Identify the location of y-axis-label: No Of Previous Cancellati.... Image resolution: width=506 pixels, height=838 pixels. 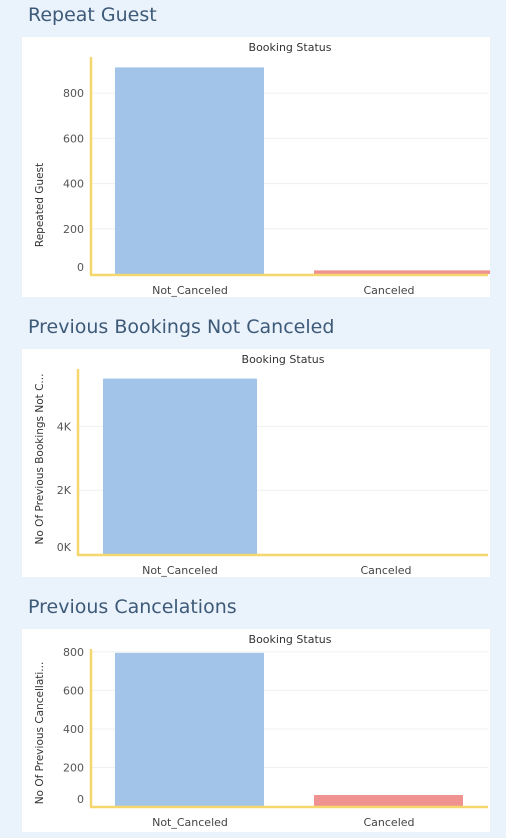
(40, 733).